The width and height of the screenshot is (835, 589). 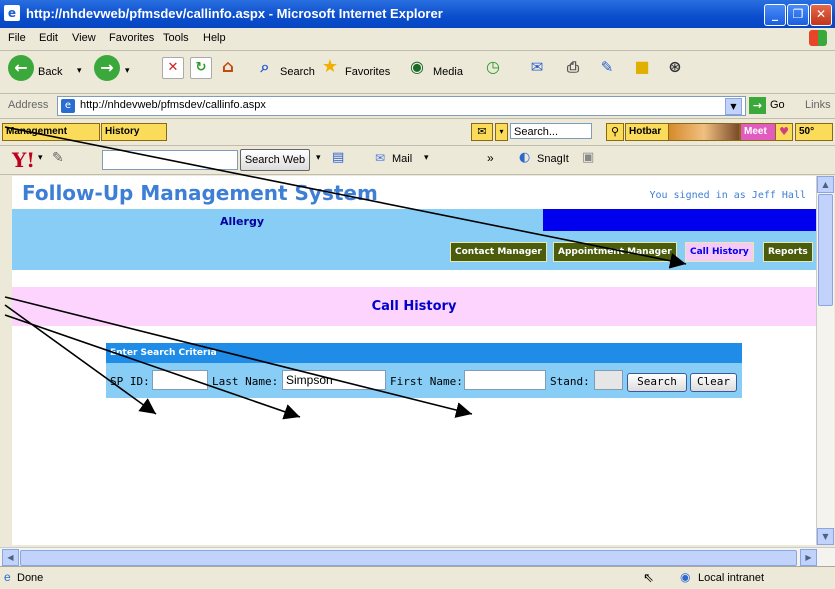 What do you see at coordinates (201, 68) in the screenshot?
I see `refresh-icon: ↻` at bounding box center [201, 68].